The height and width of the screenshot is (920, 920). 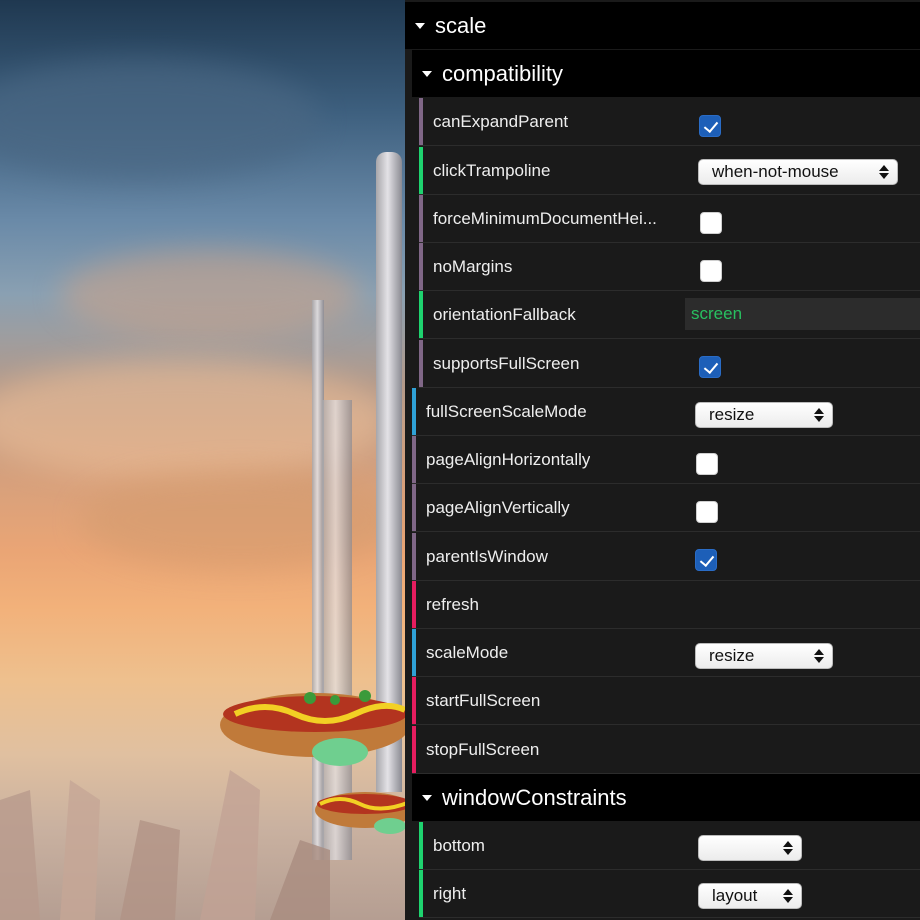 What do you see at coordinates (798, 172) in the screenshot?
I see `select-dropdown: when-not-mouse` at bounding box center [798, 172].